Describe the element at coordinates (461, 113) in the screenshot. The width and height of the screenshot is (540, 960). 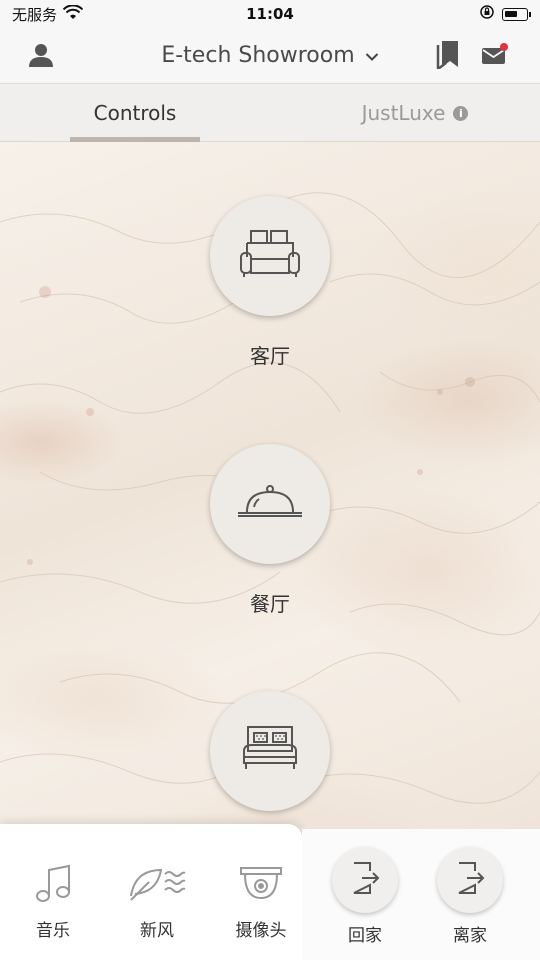
I see `info-icon: i` at that location.